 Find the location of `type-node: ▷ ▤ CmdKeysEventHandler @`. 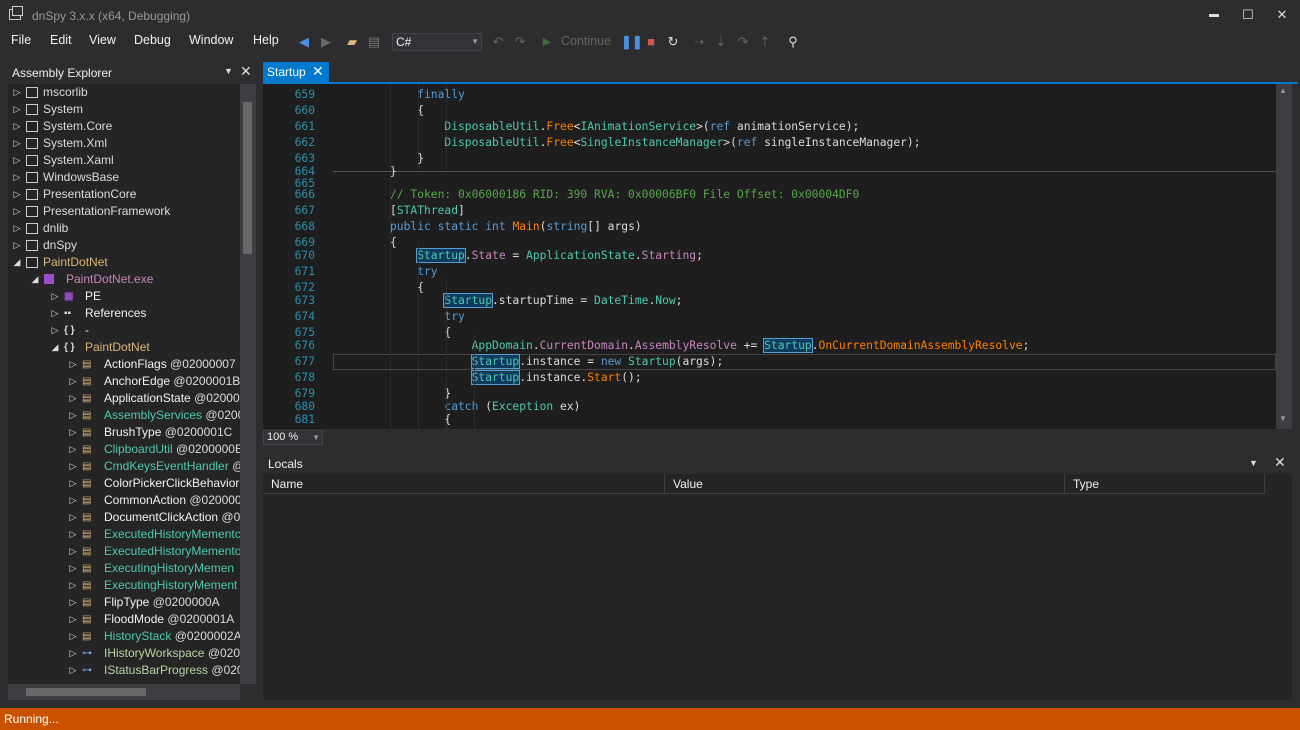

type-node: ▷ ▤ CmdKeysEventHandler @ is located at coordinates (154, 466).